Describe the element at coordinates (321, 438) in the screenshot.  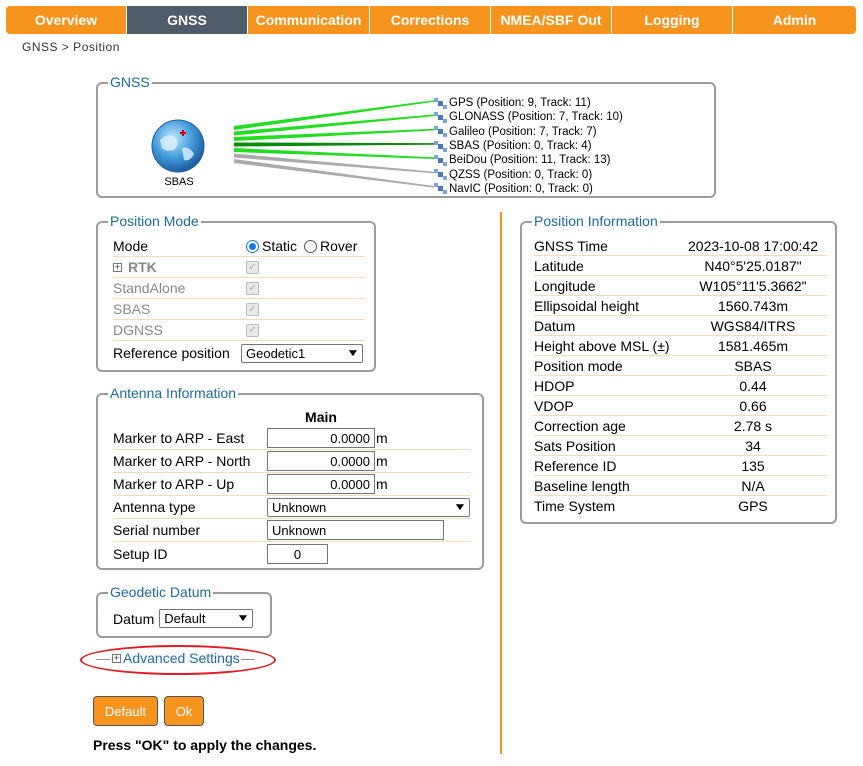
I see `arp-east-input: 0.0000` at that location.